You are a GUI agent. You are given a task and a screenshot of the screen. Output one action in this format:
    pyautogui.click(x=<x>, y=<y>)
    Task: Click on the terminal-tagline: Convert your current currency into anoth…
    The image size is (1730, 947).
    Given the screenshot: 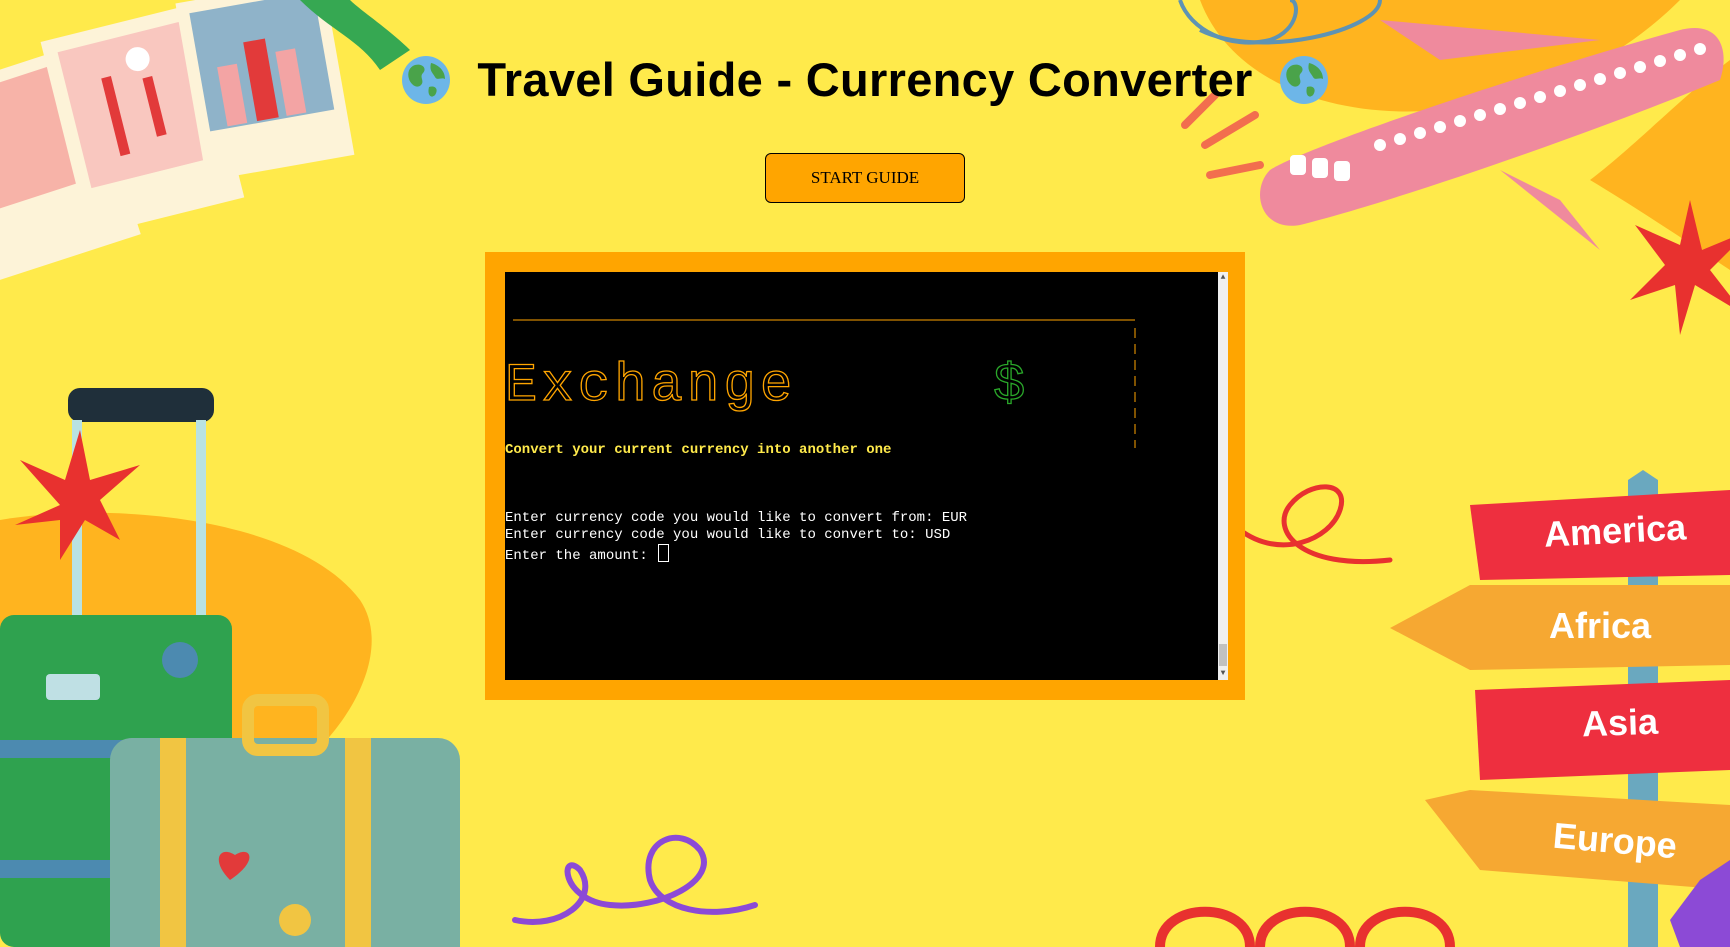 What is the action you would take?
    pyautogui.click(x=698, y=450)
    